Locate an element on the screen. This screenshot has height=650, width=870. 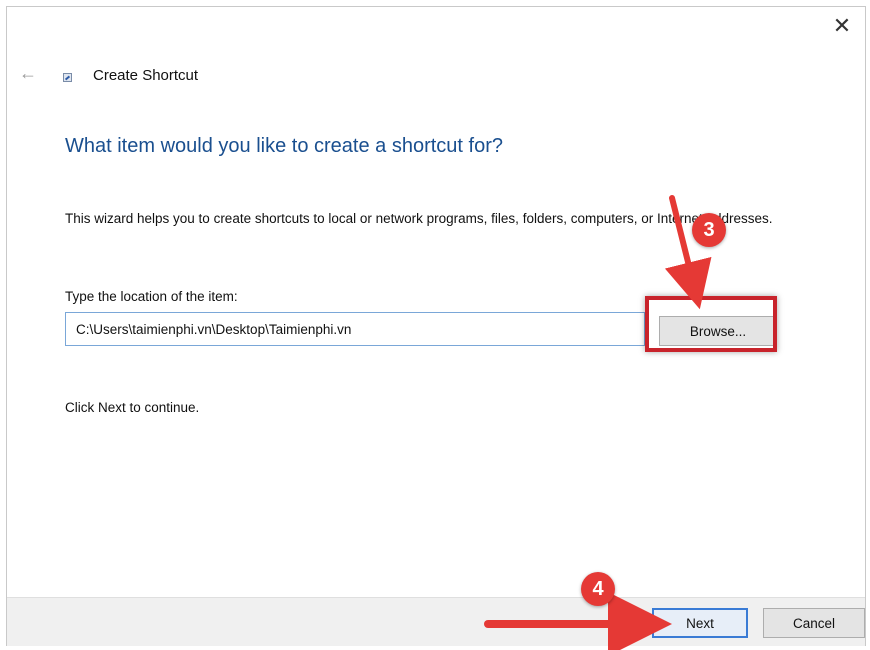
continue-hint: Click Next to continue. is located at coordinates (132, 407).